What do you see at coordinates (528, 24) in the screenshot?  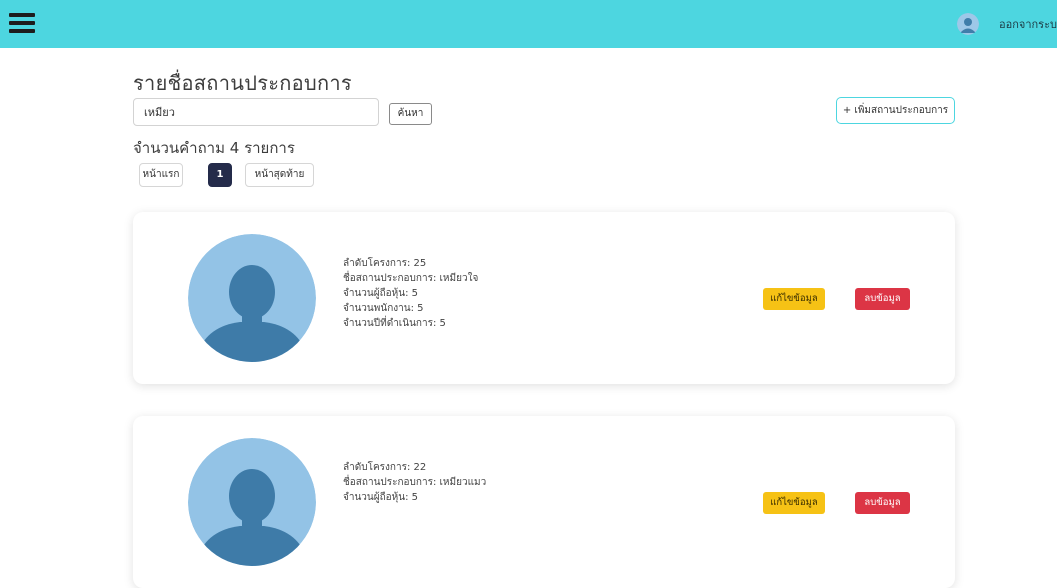 I see `top-navbar: ออกจากระบบ` at bounding box center [528, 24].